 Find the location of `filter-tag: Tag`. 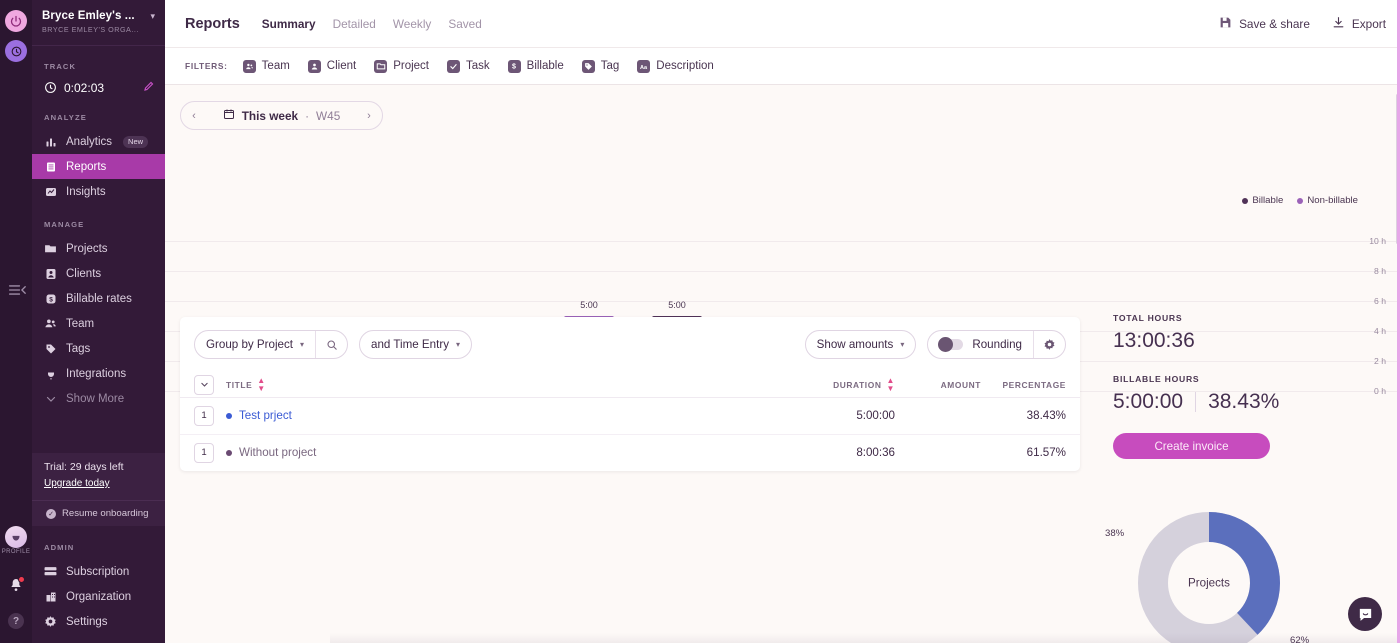

filter-tag: Tag is located at coordinates (600, 66).